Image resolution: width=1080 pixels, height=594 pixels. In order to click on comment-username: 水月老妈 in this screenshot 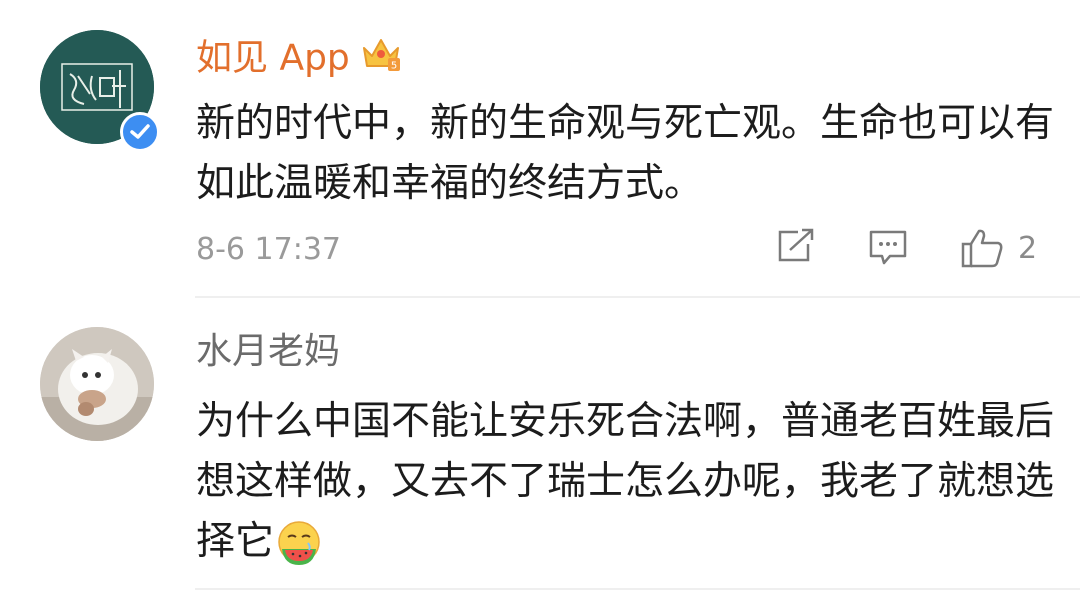, I will do `click(268, 352)`.